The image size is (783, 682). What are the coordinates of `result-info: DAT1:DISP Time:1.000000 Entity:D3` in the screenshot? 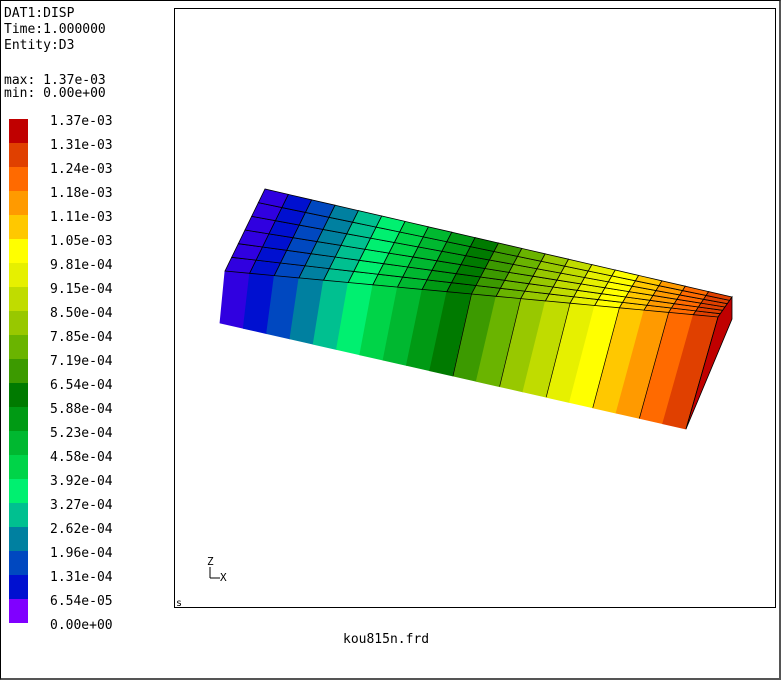 It's located at (55, 30).